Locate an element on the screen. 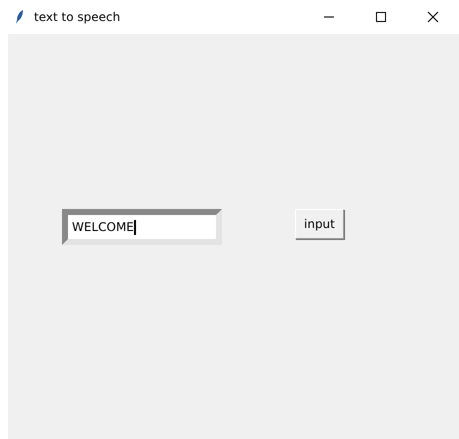  input-button: input is located at coordinates (319, 224).